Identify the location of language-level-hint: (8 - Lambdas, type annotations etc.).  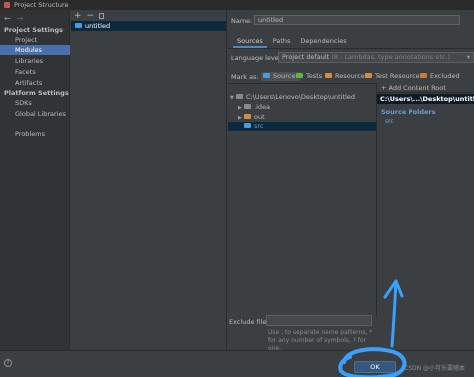
(391, 57).